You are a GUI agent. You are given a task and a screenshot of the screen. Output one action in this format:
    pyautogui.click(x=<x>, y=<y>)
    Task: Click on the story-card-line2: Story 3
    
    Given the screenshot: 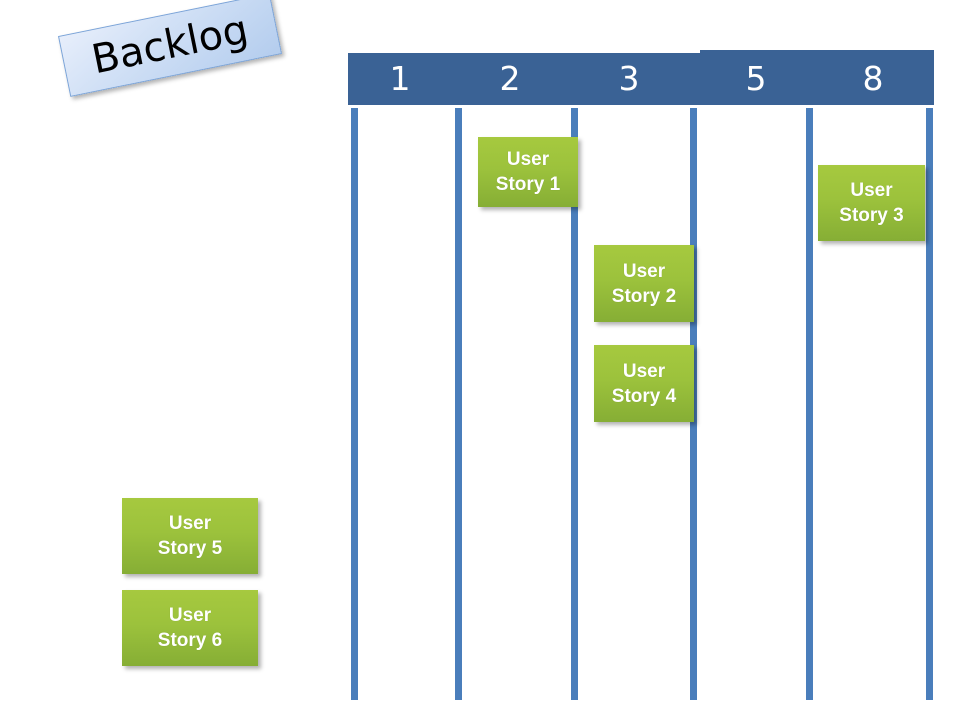 What is the action you would take?
    pyautogui.click(x=871, y=215)
    